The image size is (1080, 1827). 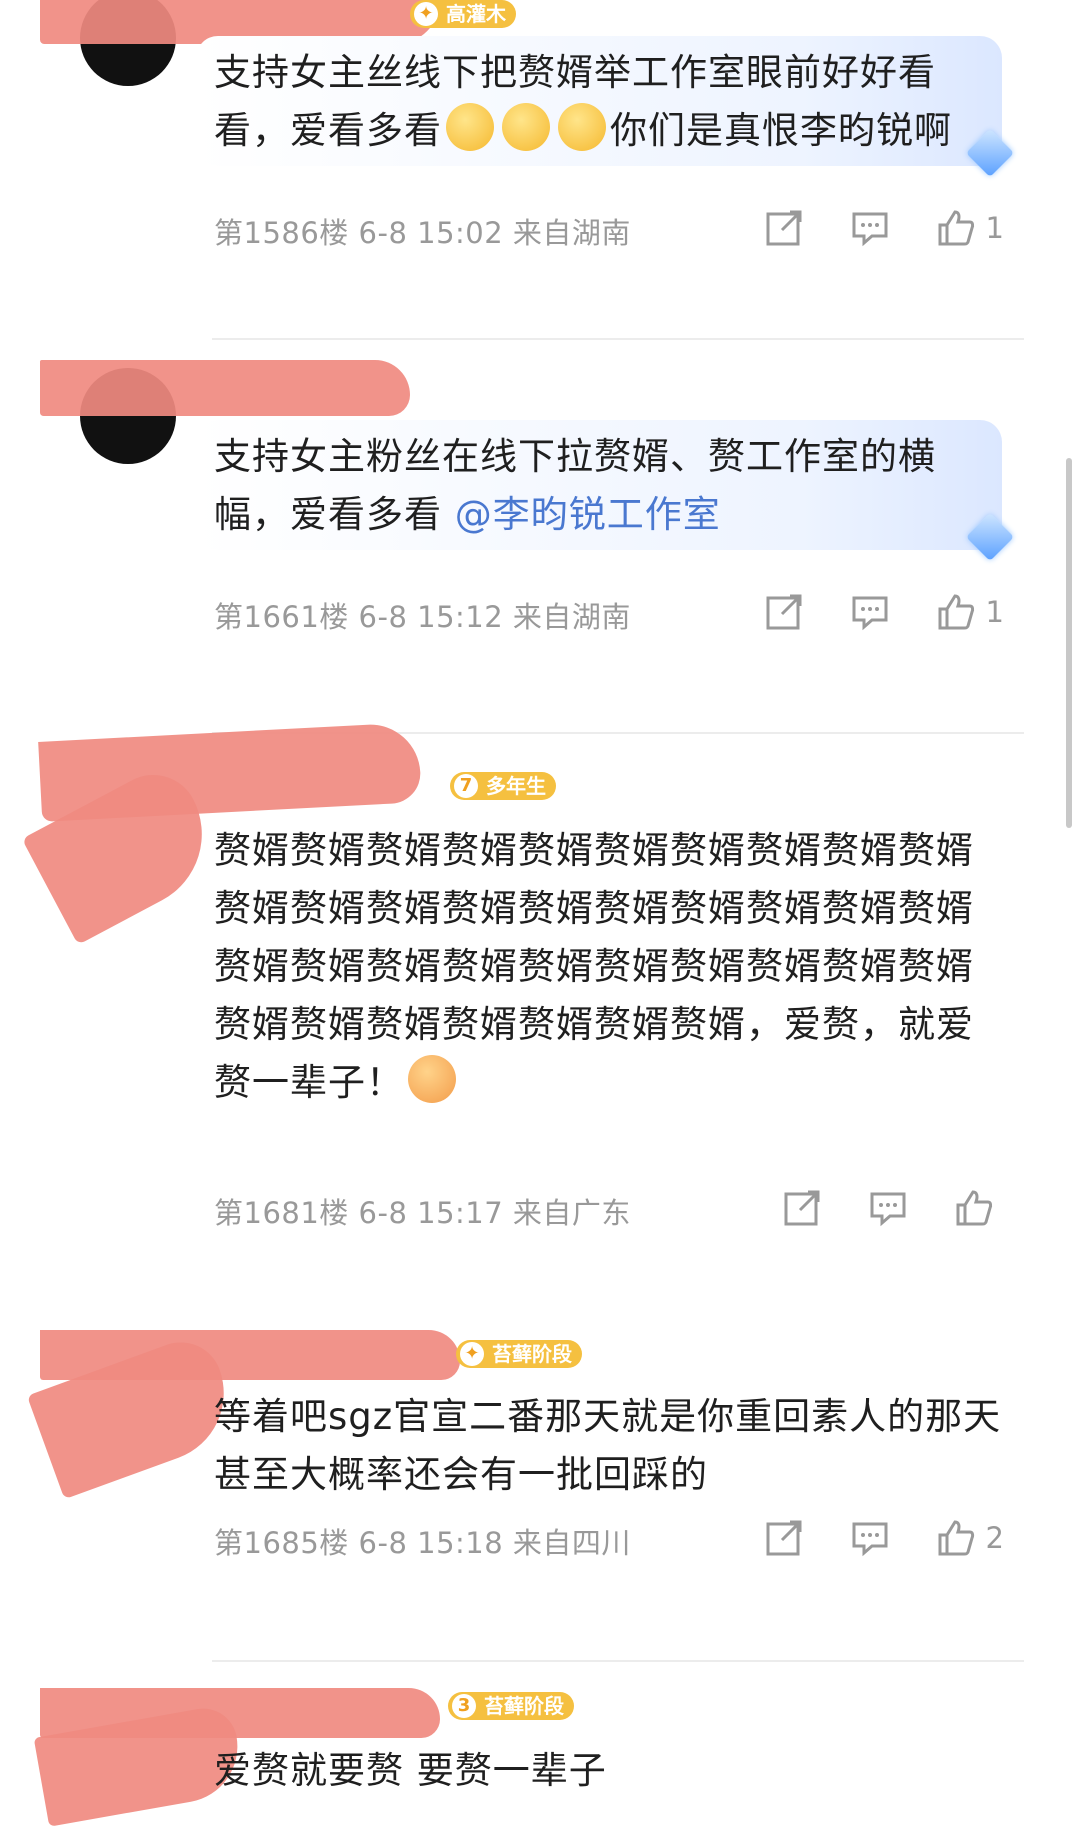 I want to click on floor-number: 第1661楼, so click(x=281, y=617).